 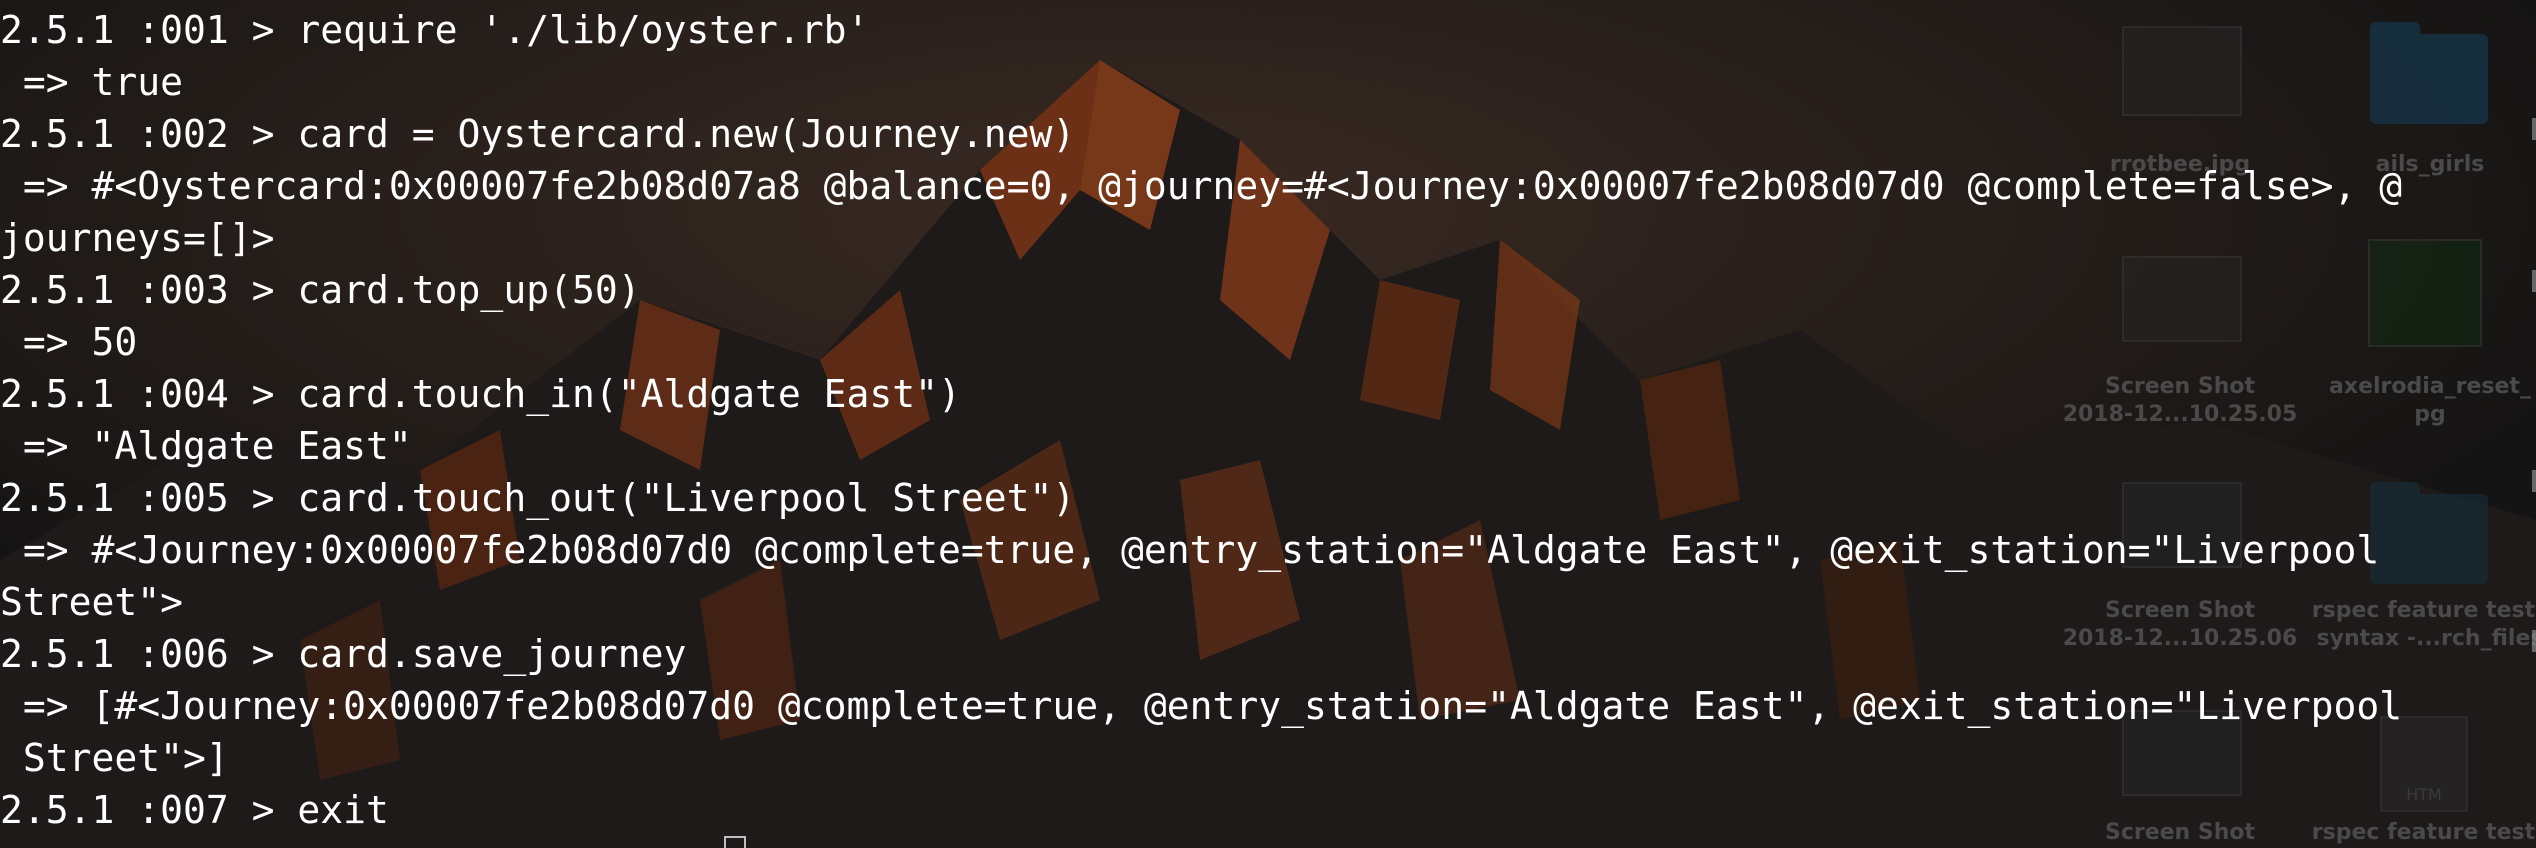 What do you see at coordinates (137, 238) in the screenshot?
I see `terminal-line: journeys=[]>` at bounding box center [137, 238].